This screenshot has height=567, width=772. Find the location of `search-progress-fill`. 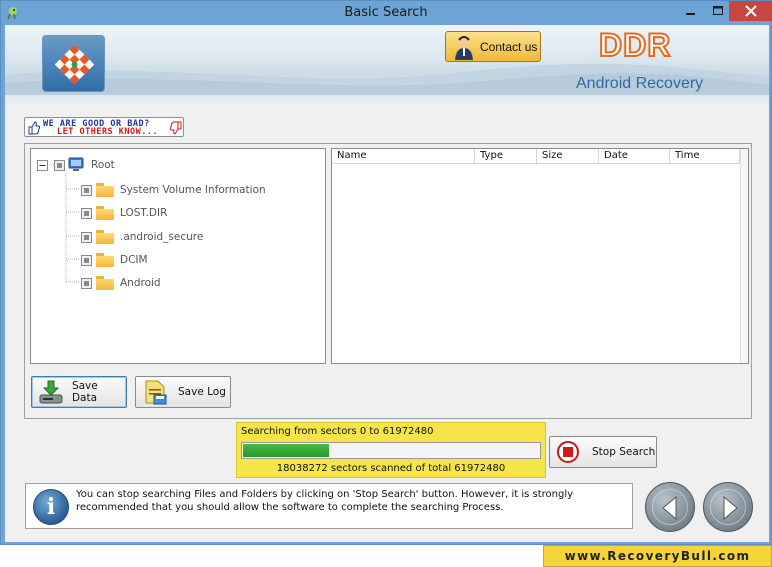

search-progress-fill is located at coordinates (286, 450).